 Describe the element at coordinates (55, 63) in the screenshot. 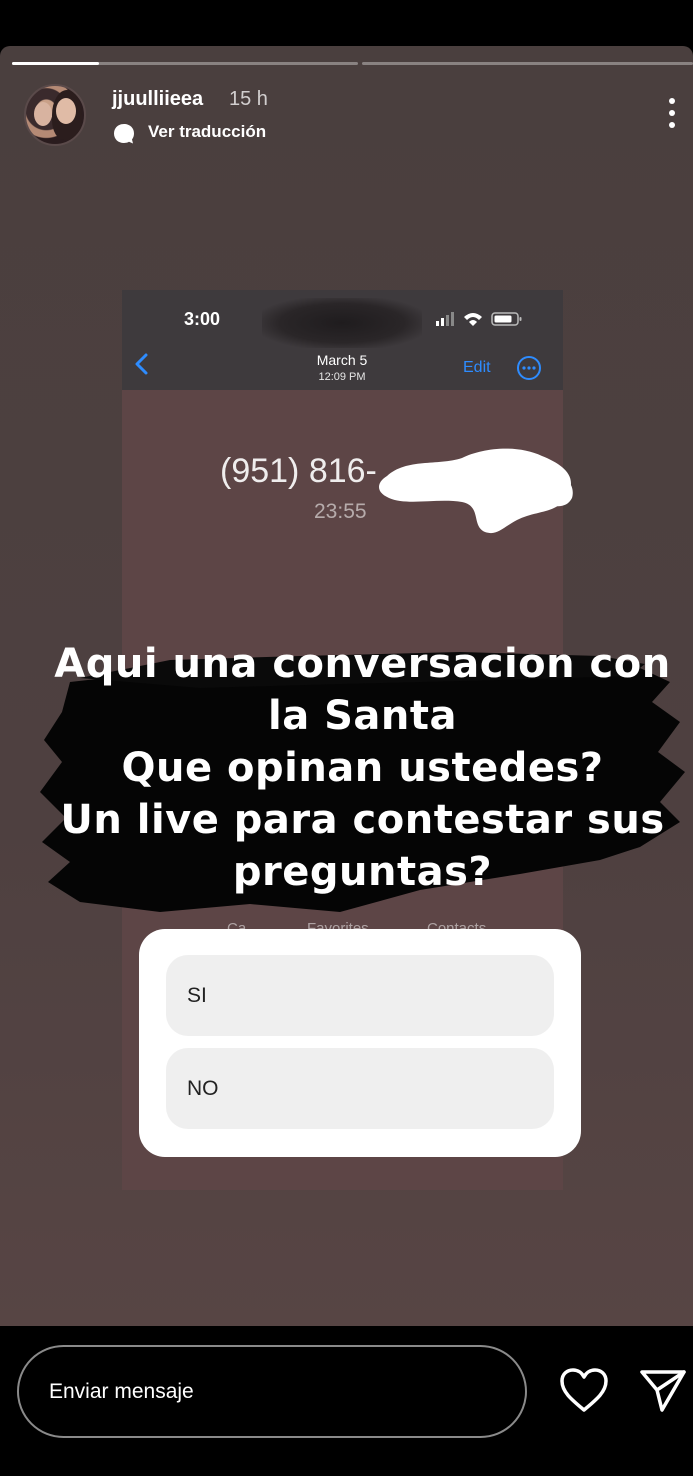

I see `story-progress-fill` at that location.